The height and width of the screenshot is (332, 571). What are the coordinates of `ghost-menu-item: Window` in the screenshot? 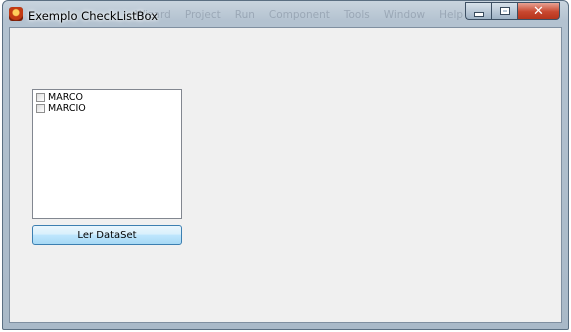 It's located at (404, 15).